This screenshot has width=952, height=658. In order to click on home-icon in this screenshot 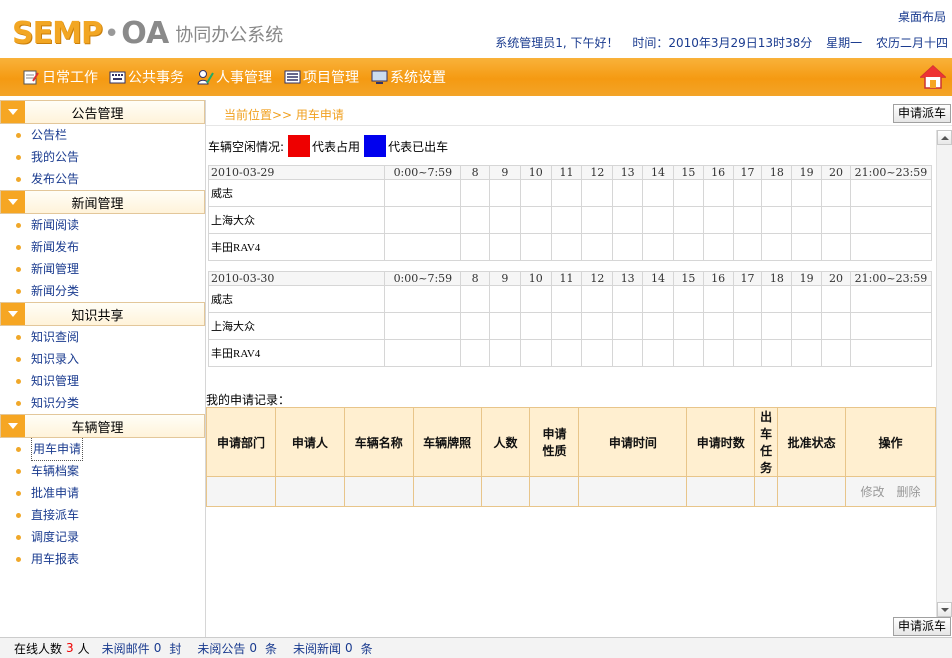, I will do `click(933, 77)`.